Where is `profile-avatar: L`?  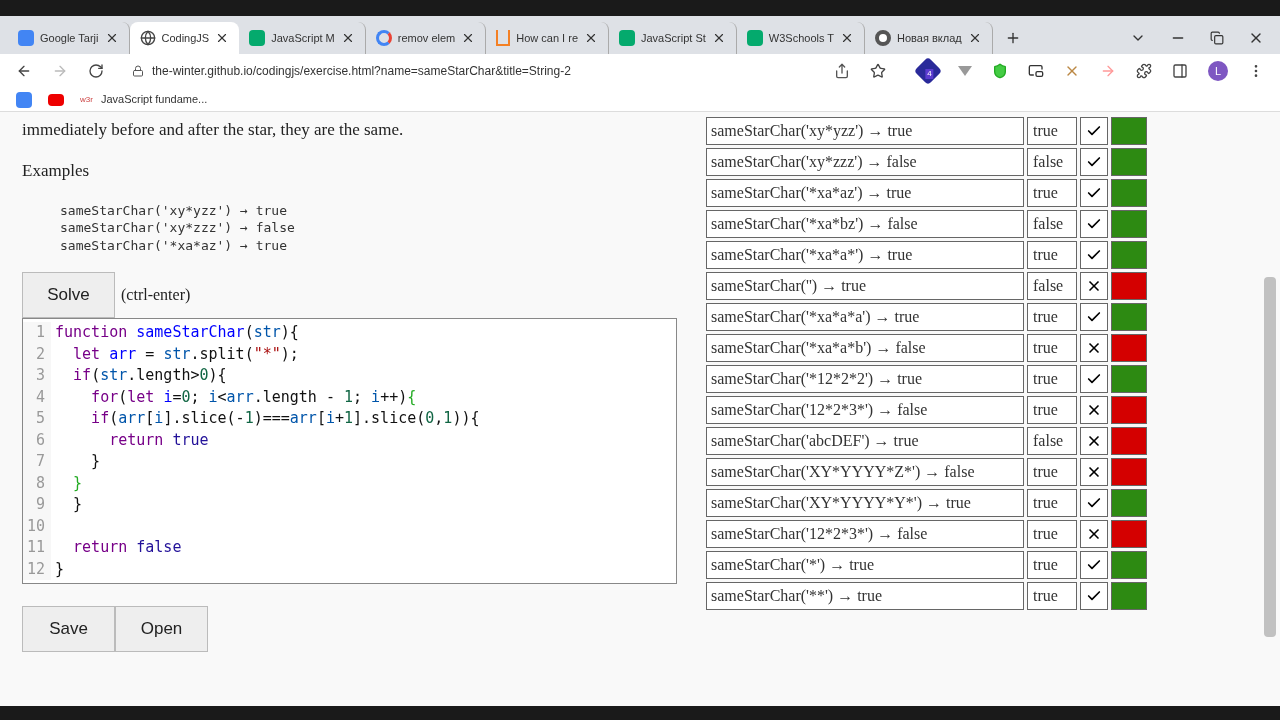
profile-avatar: L is located at coordinates (1218, 71).